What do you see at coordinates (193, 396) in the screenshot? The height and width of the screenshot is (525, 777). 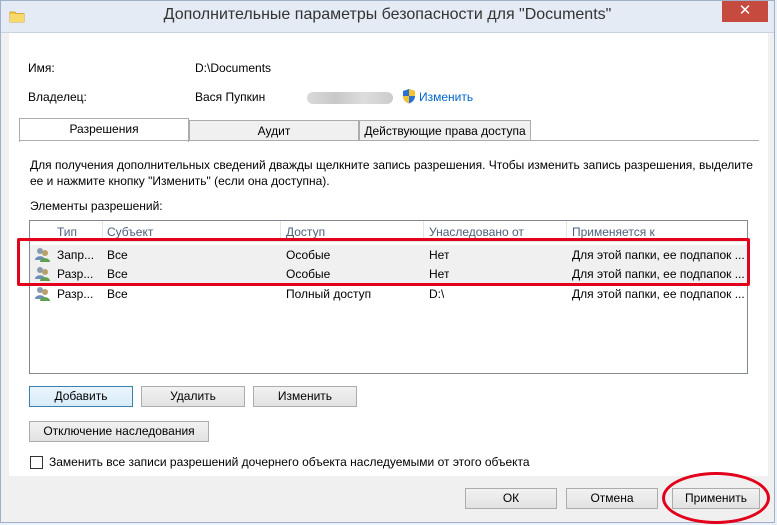 I see `remove-button: Удалить` at bounding box center [193, 396].